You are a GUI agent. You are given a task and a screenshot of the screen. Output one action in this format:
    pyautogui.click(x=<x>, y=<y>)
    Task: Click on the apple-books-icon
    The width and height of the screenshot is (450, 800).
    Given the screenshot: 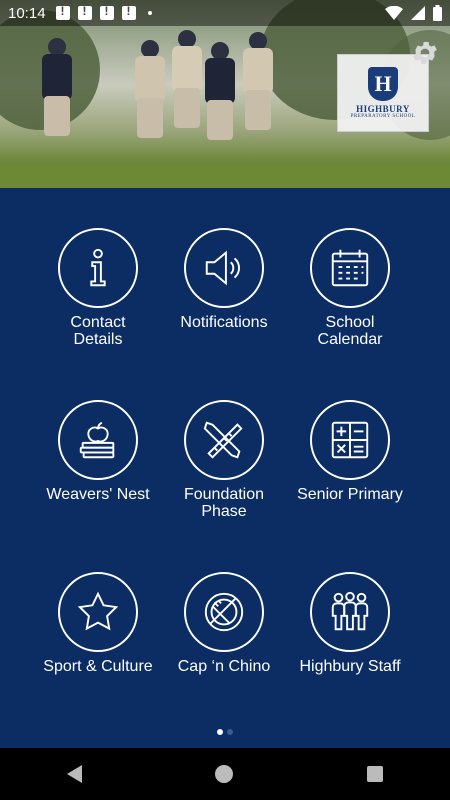 What is the action you would take?
    pyautogui.click(x=97, y=440)
    